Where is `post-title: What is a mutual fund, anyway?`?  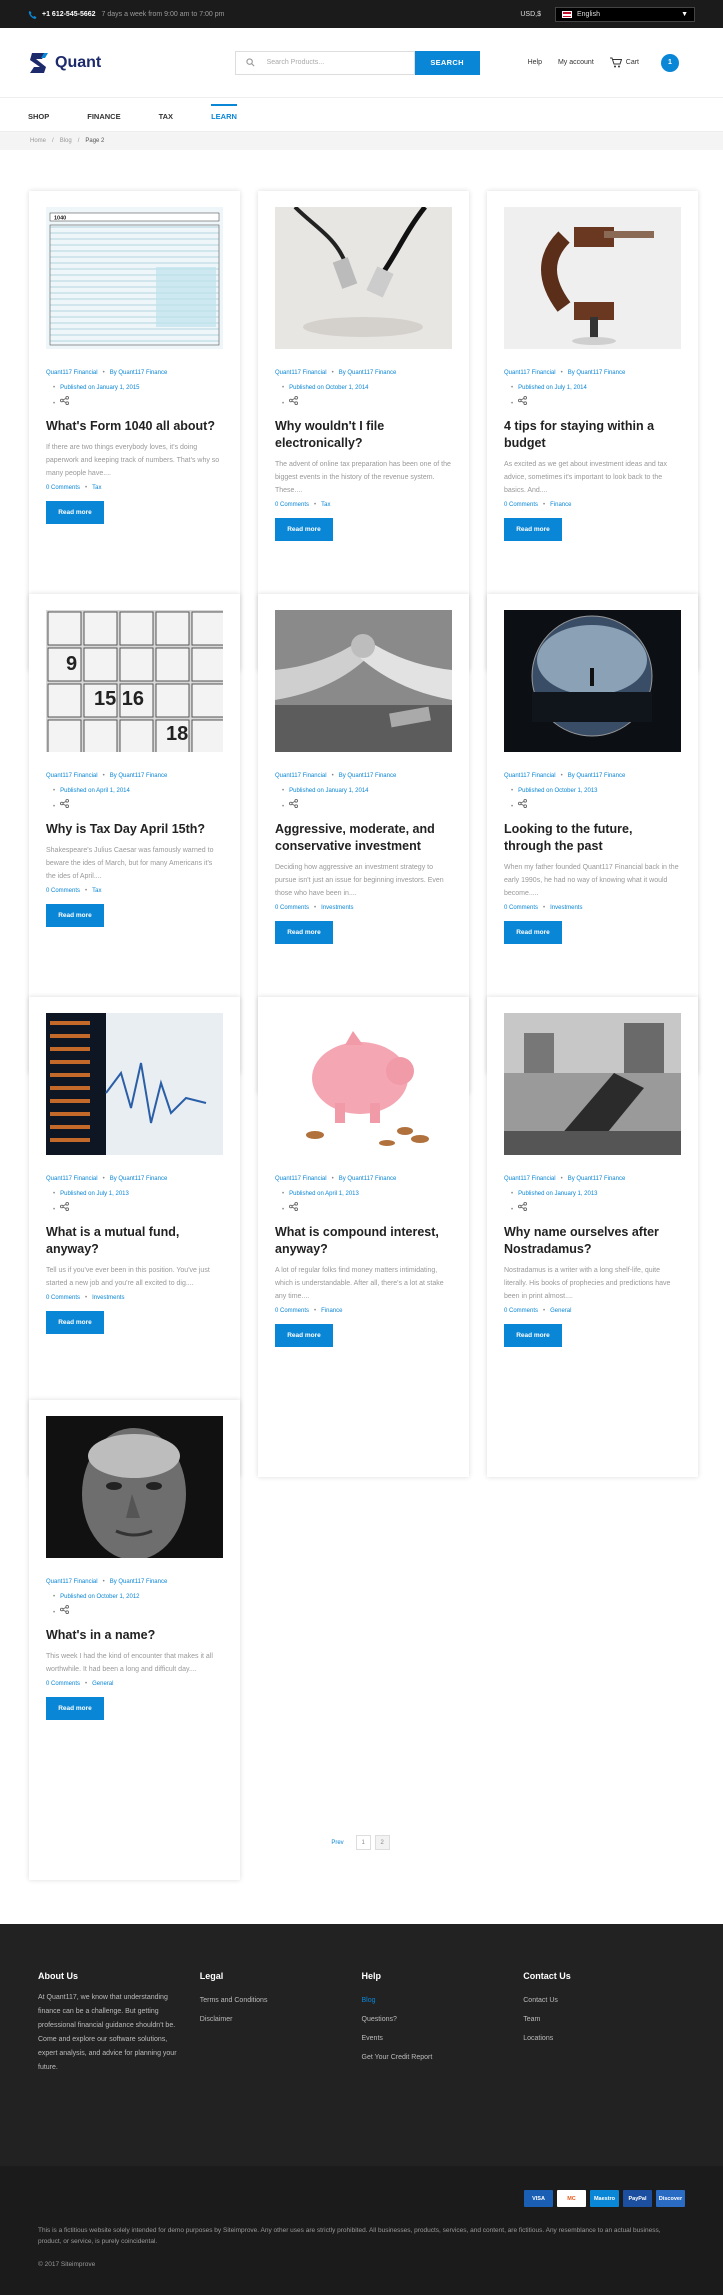 post-title: What is a mutual fund, anyway? is located at coordinates (134, 1241).